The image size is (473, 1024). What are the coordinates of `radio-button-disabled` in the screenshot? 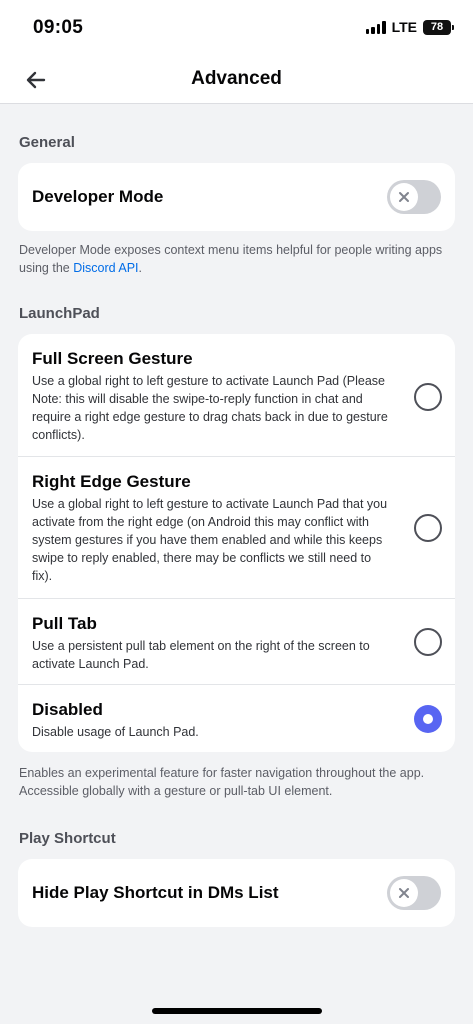 It's located at (428, 719).